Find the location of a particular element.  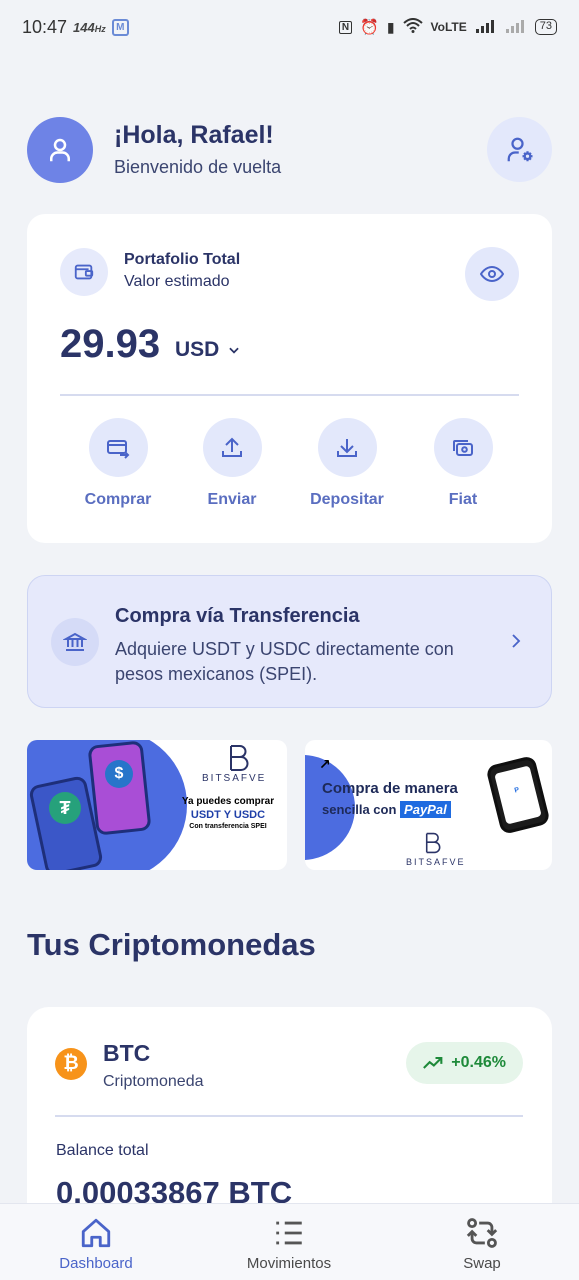

send-icon-badge is located at coordinates (232, 447).